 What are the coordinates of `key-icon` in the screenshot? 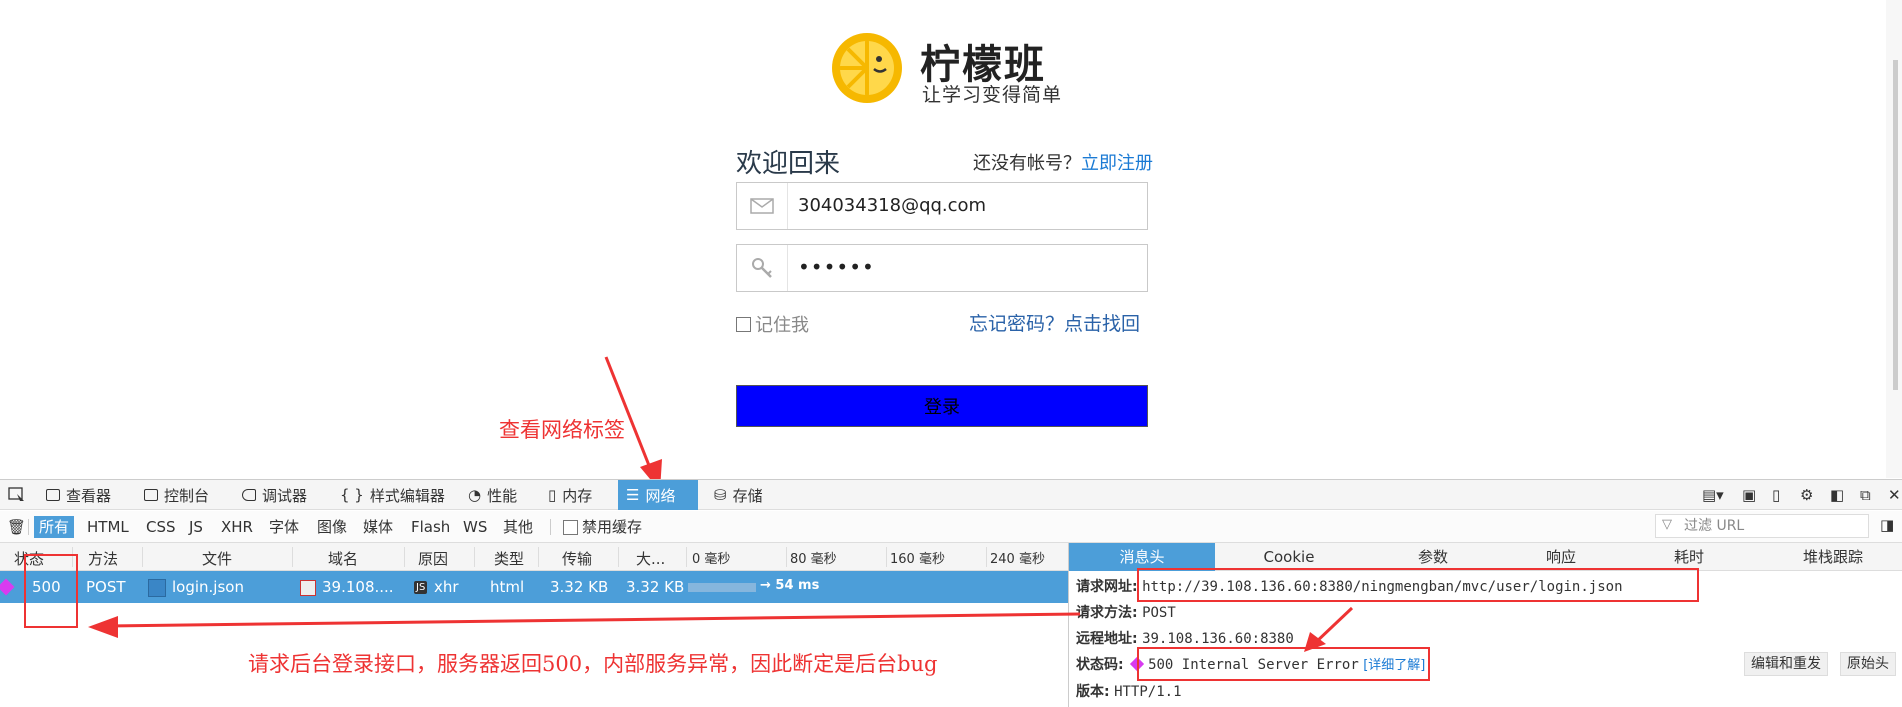 It's located at (762, 268).